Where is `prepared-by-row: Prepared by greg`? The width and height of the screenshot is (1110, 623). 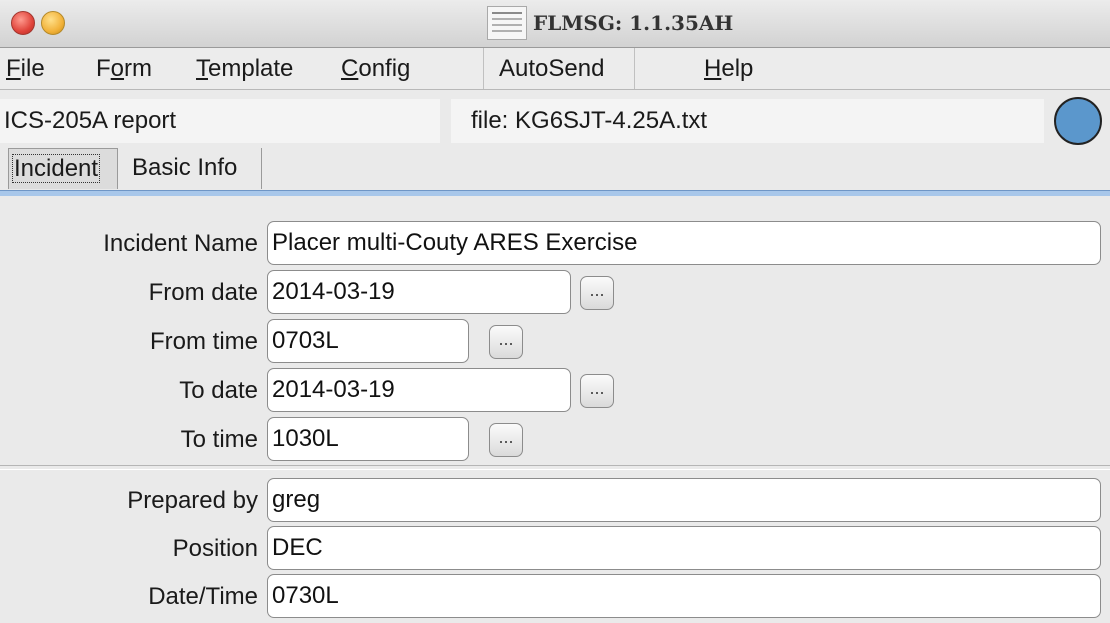 prepared-by-row: Prepared by greg is located at coordinates (555, 501).